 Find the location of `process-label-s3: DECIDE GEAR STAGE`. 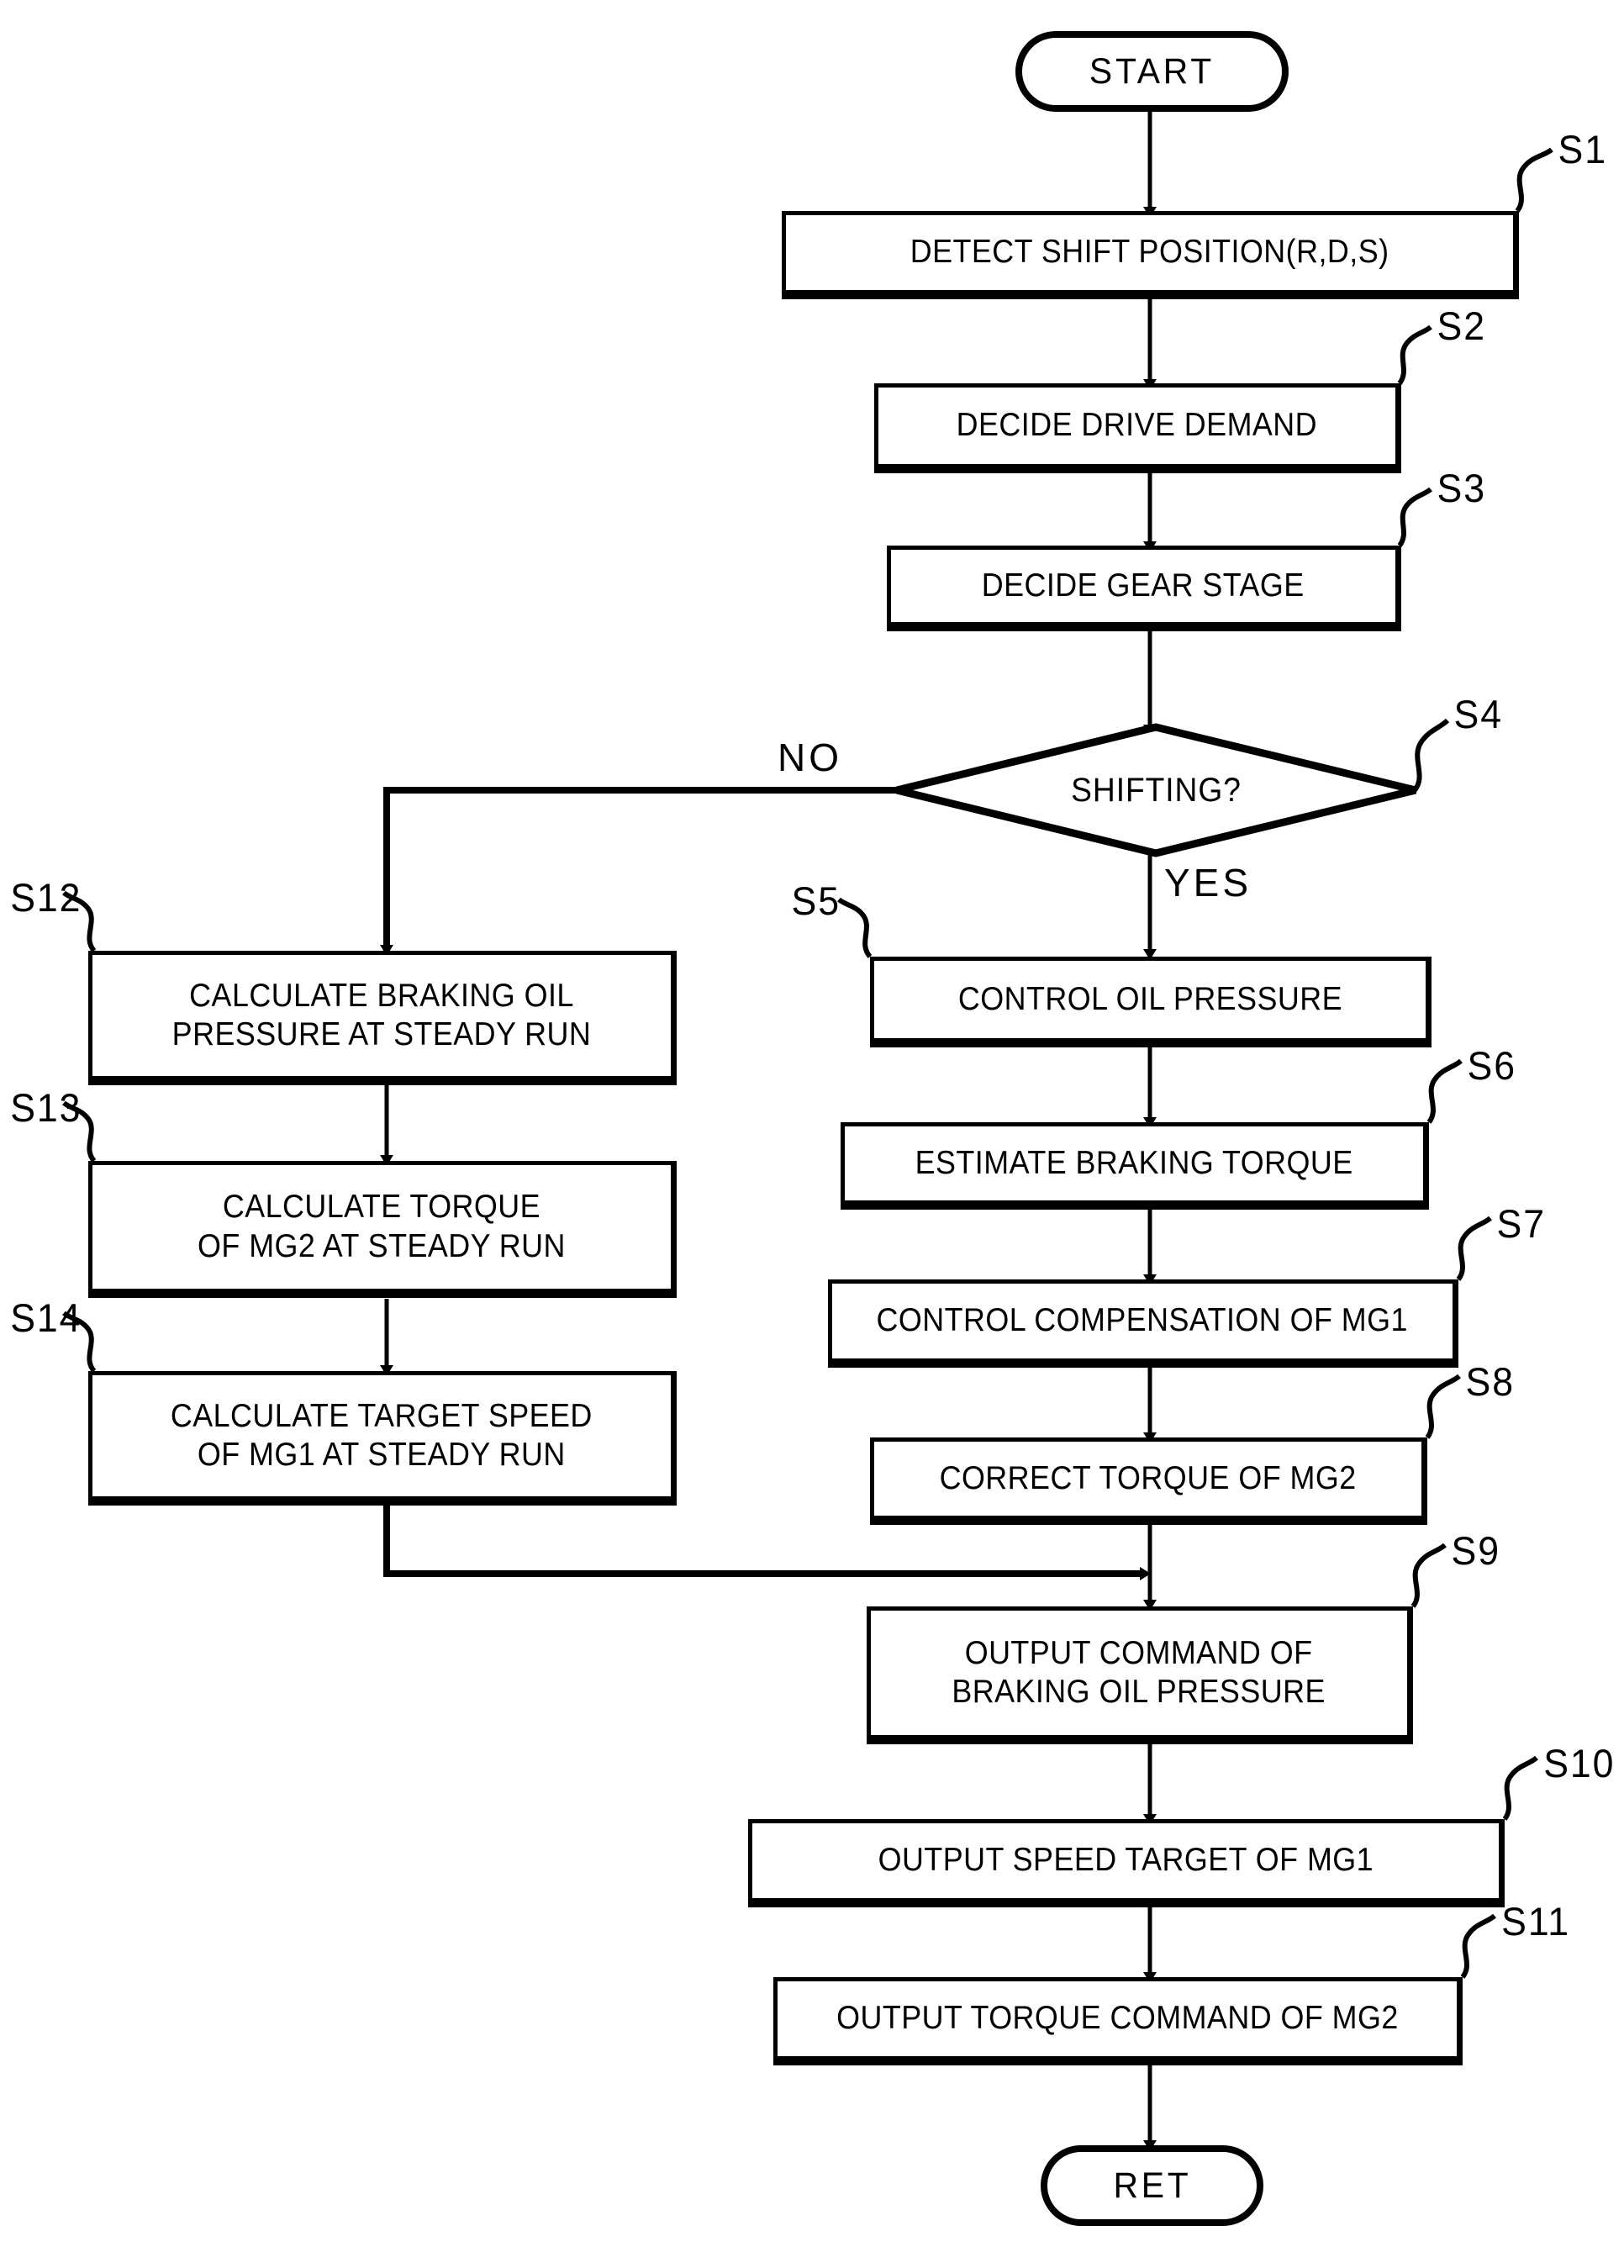

process-label-s3: DECIDE GEAR STAGE is located at coordinates (1143, 586).